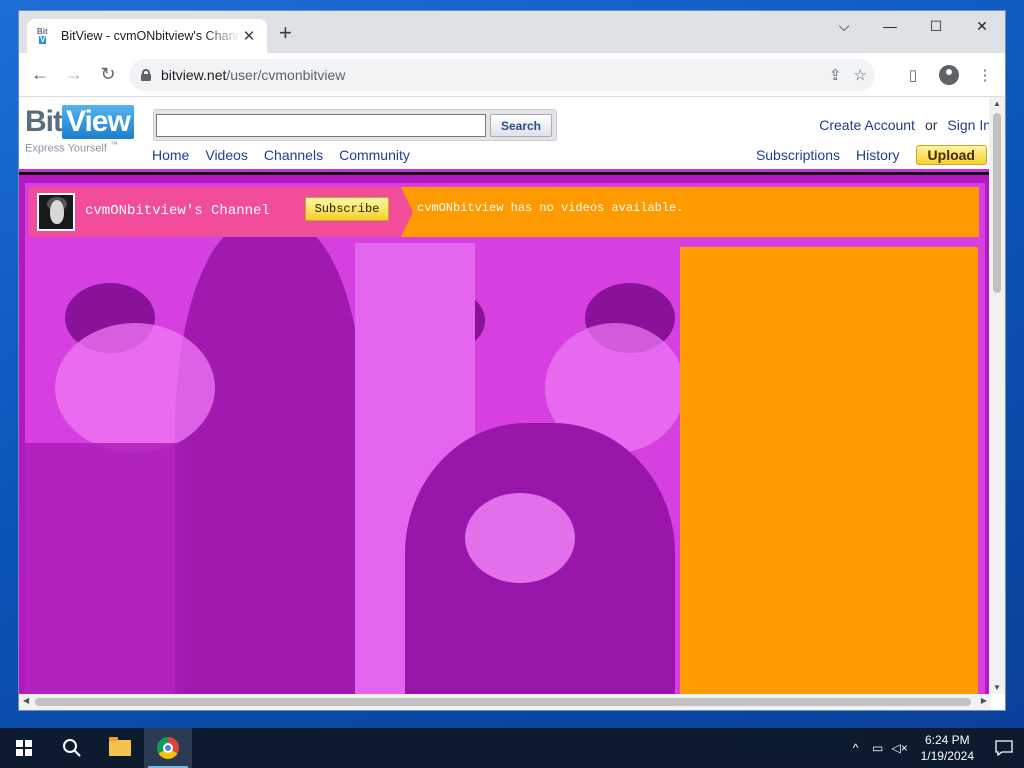 The width and height of the screenshot is (1024, 768). Describe the element at coordinates (285, 33) in the screenshot. I see `new-tab-icon: +` at that location.